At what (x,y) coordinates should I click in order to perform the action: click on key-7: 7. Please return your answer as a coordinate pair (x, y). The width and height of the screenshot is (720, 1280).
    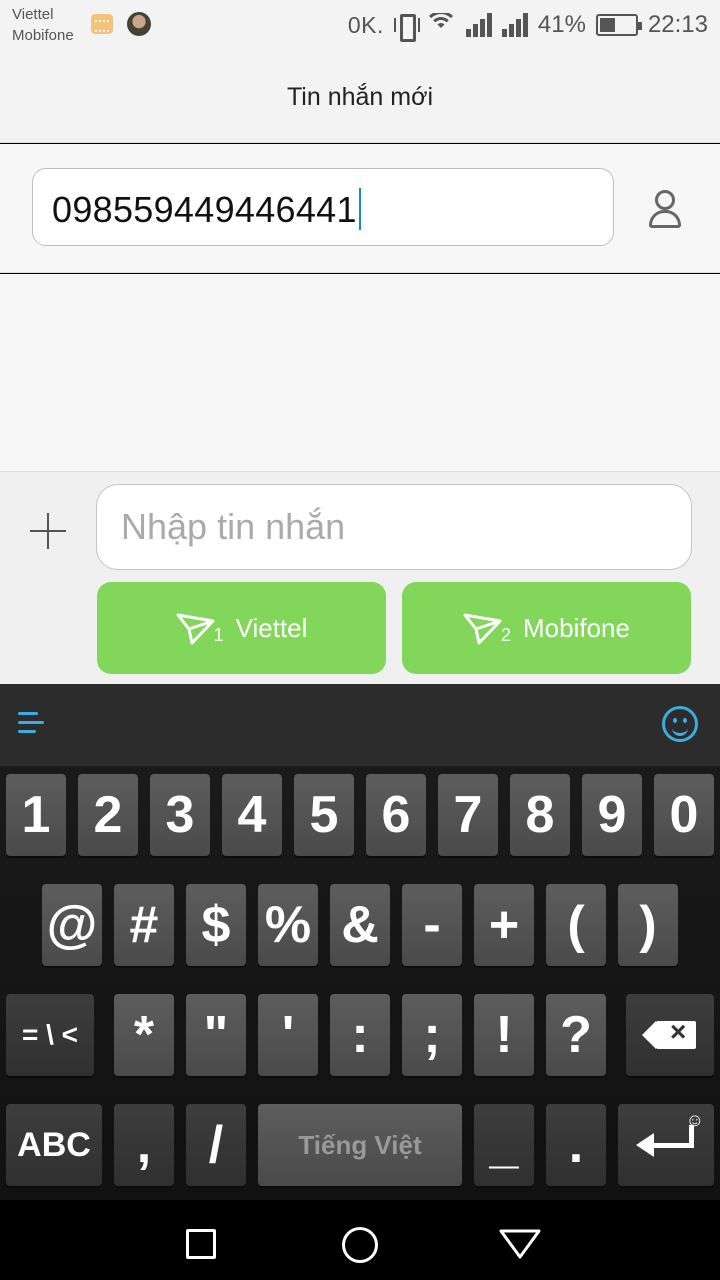
    Looking at the image, I should click on (468, 815).